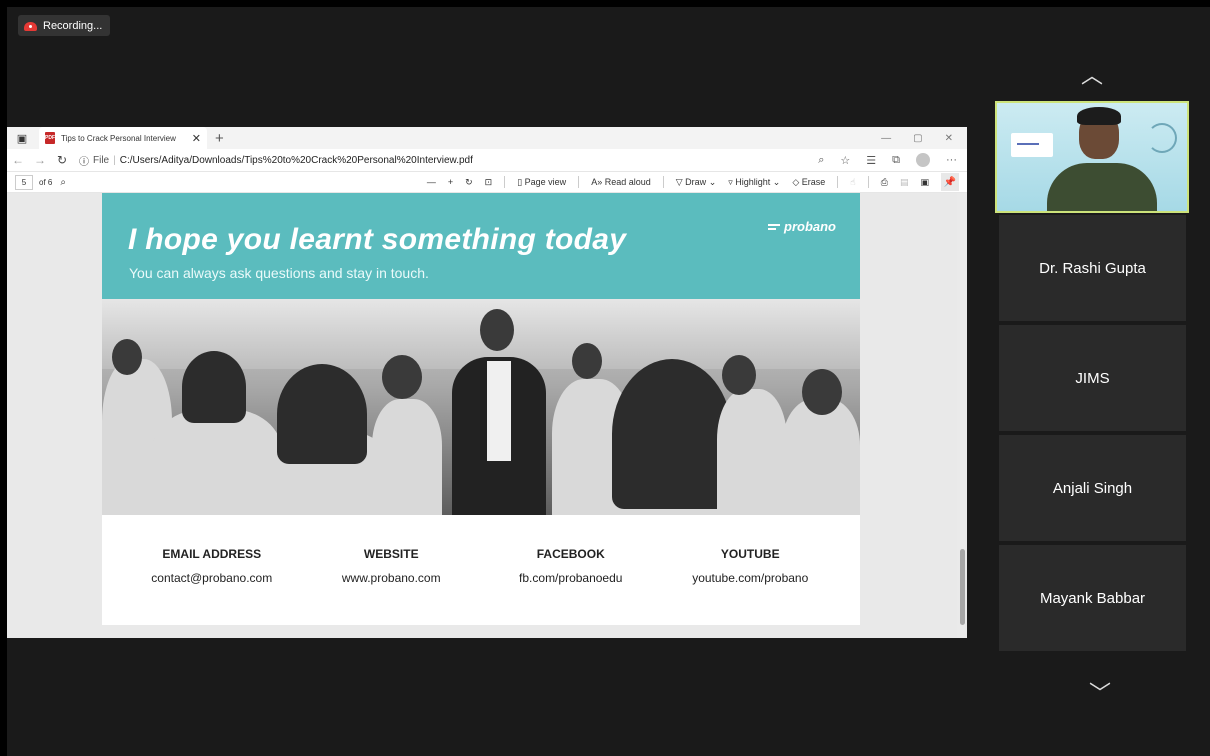 The height and width of the screenshot is (756, 1210). I want to click on page-number-input: 5, so click(24, 182).